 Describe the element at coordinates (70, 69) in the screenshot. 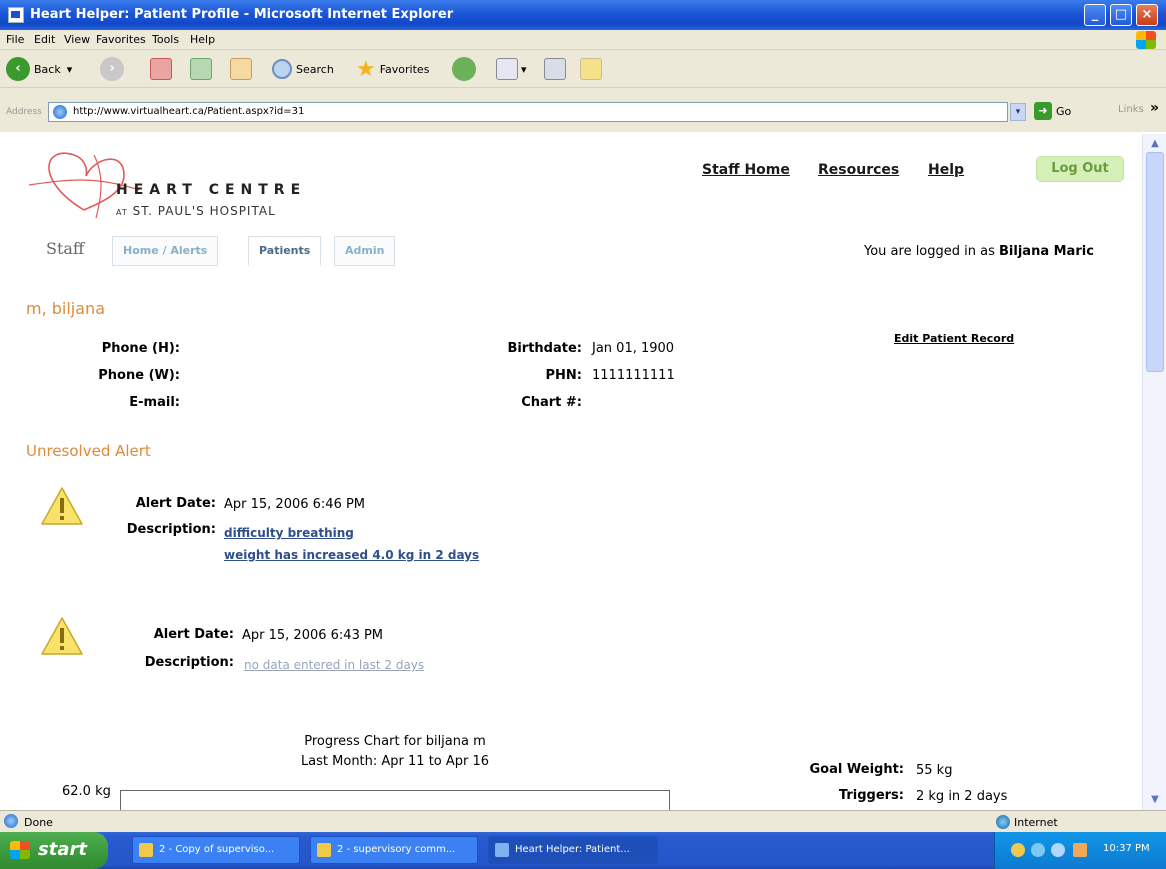

I see `back-dropdown-icon: ▾` at that location.